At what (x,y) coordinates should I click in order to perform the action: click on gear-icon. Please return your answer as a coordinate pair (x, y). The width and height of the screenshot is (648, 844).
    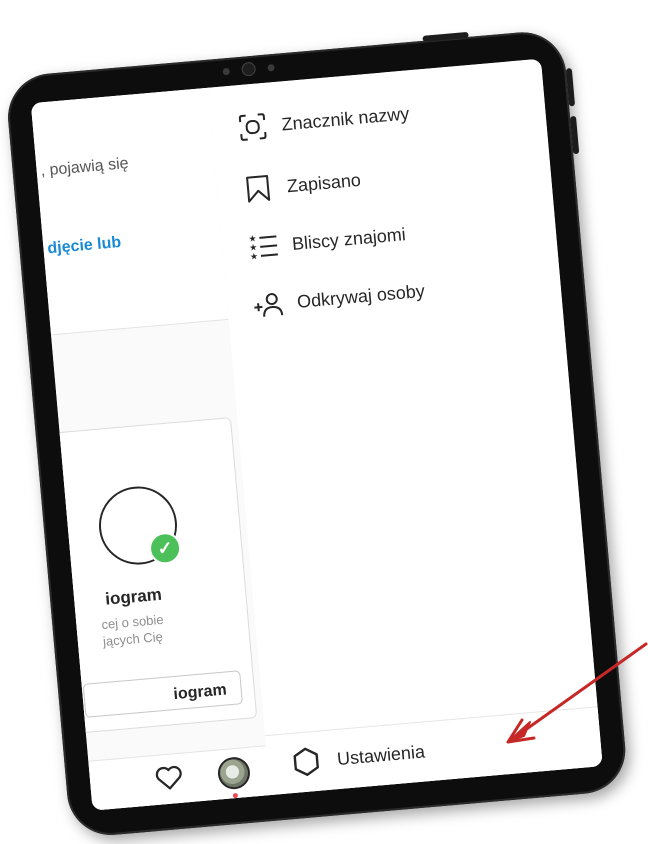
    Looking at the image, I should click on (306, 761).